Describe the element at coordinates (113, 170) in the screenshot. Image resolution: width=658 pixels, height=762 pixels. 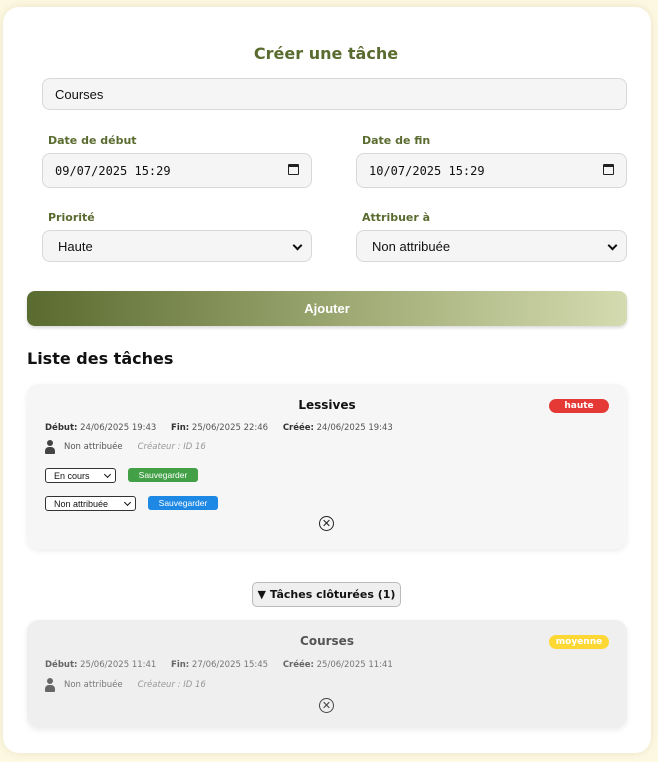
I see `start-date-value: 09/07/2025 15:29` at that location.